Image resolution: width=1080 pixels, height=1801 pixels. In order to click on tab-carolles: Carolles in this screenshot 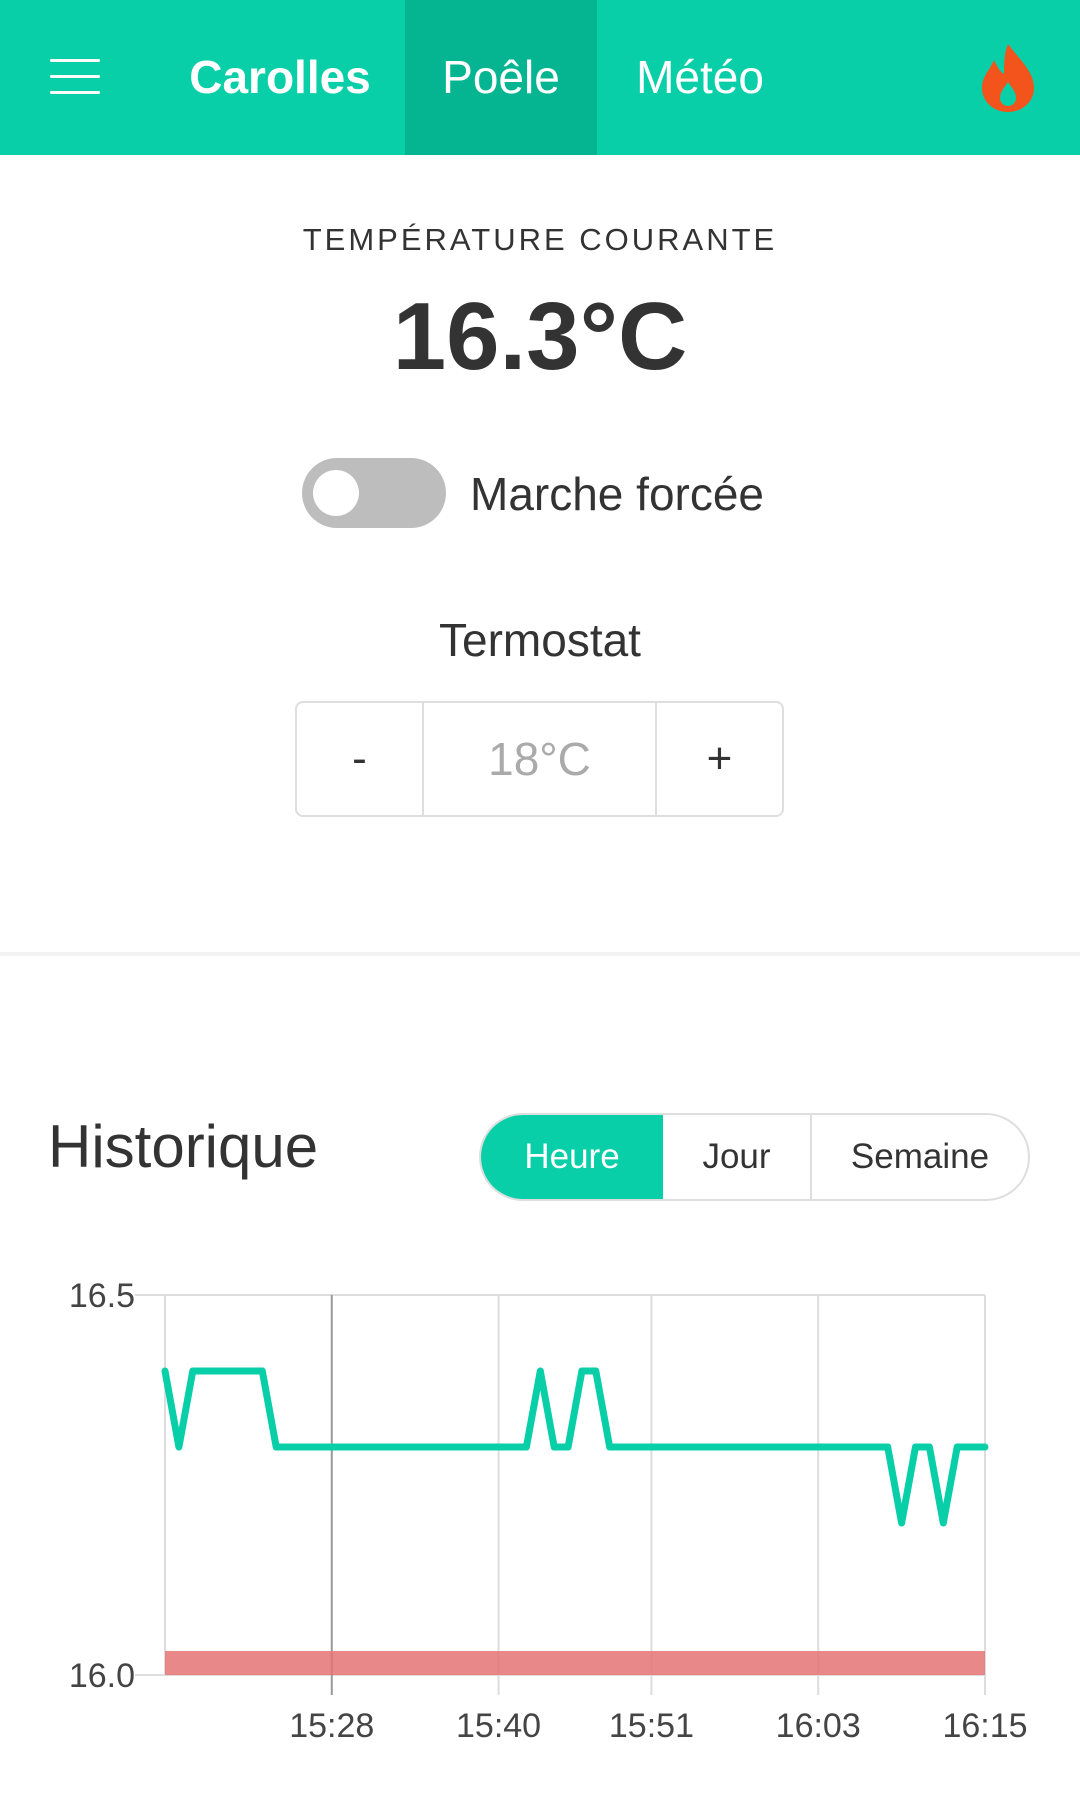, I will do `click(280, 77)`.